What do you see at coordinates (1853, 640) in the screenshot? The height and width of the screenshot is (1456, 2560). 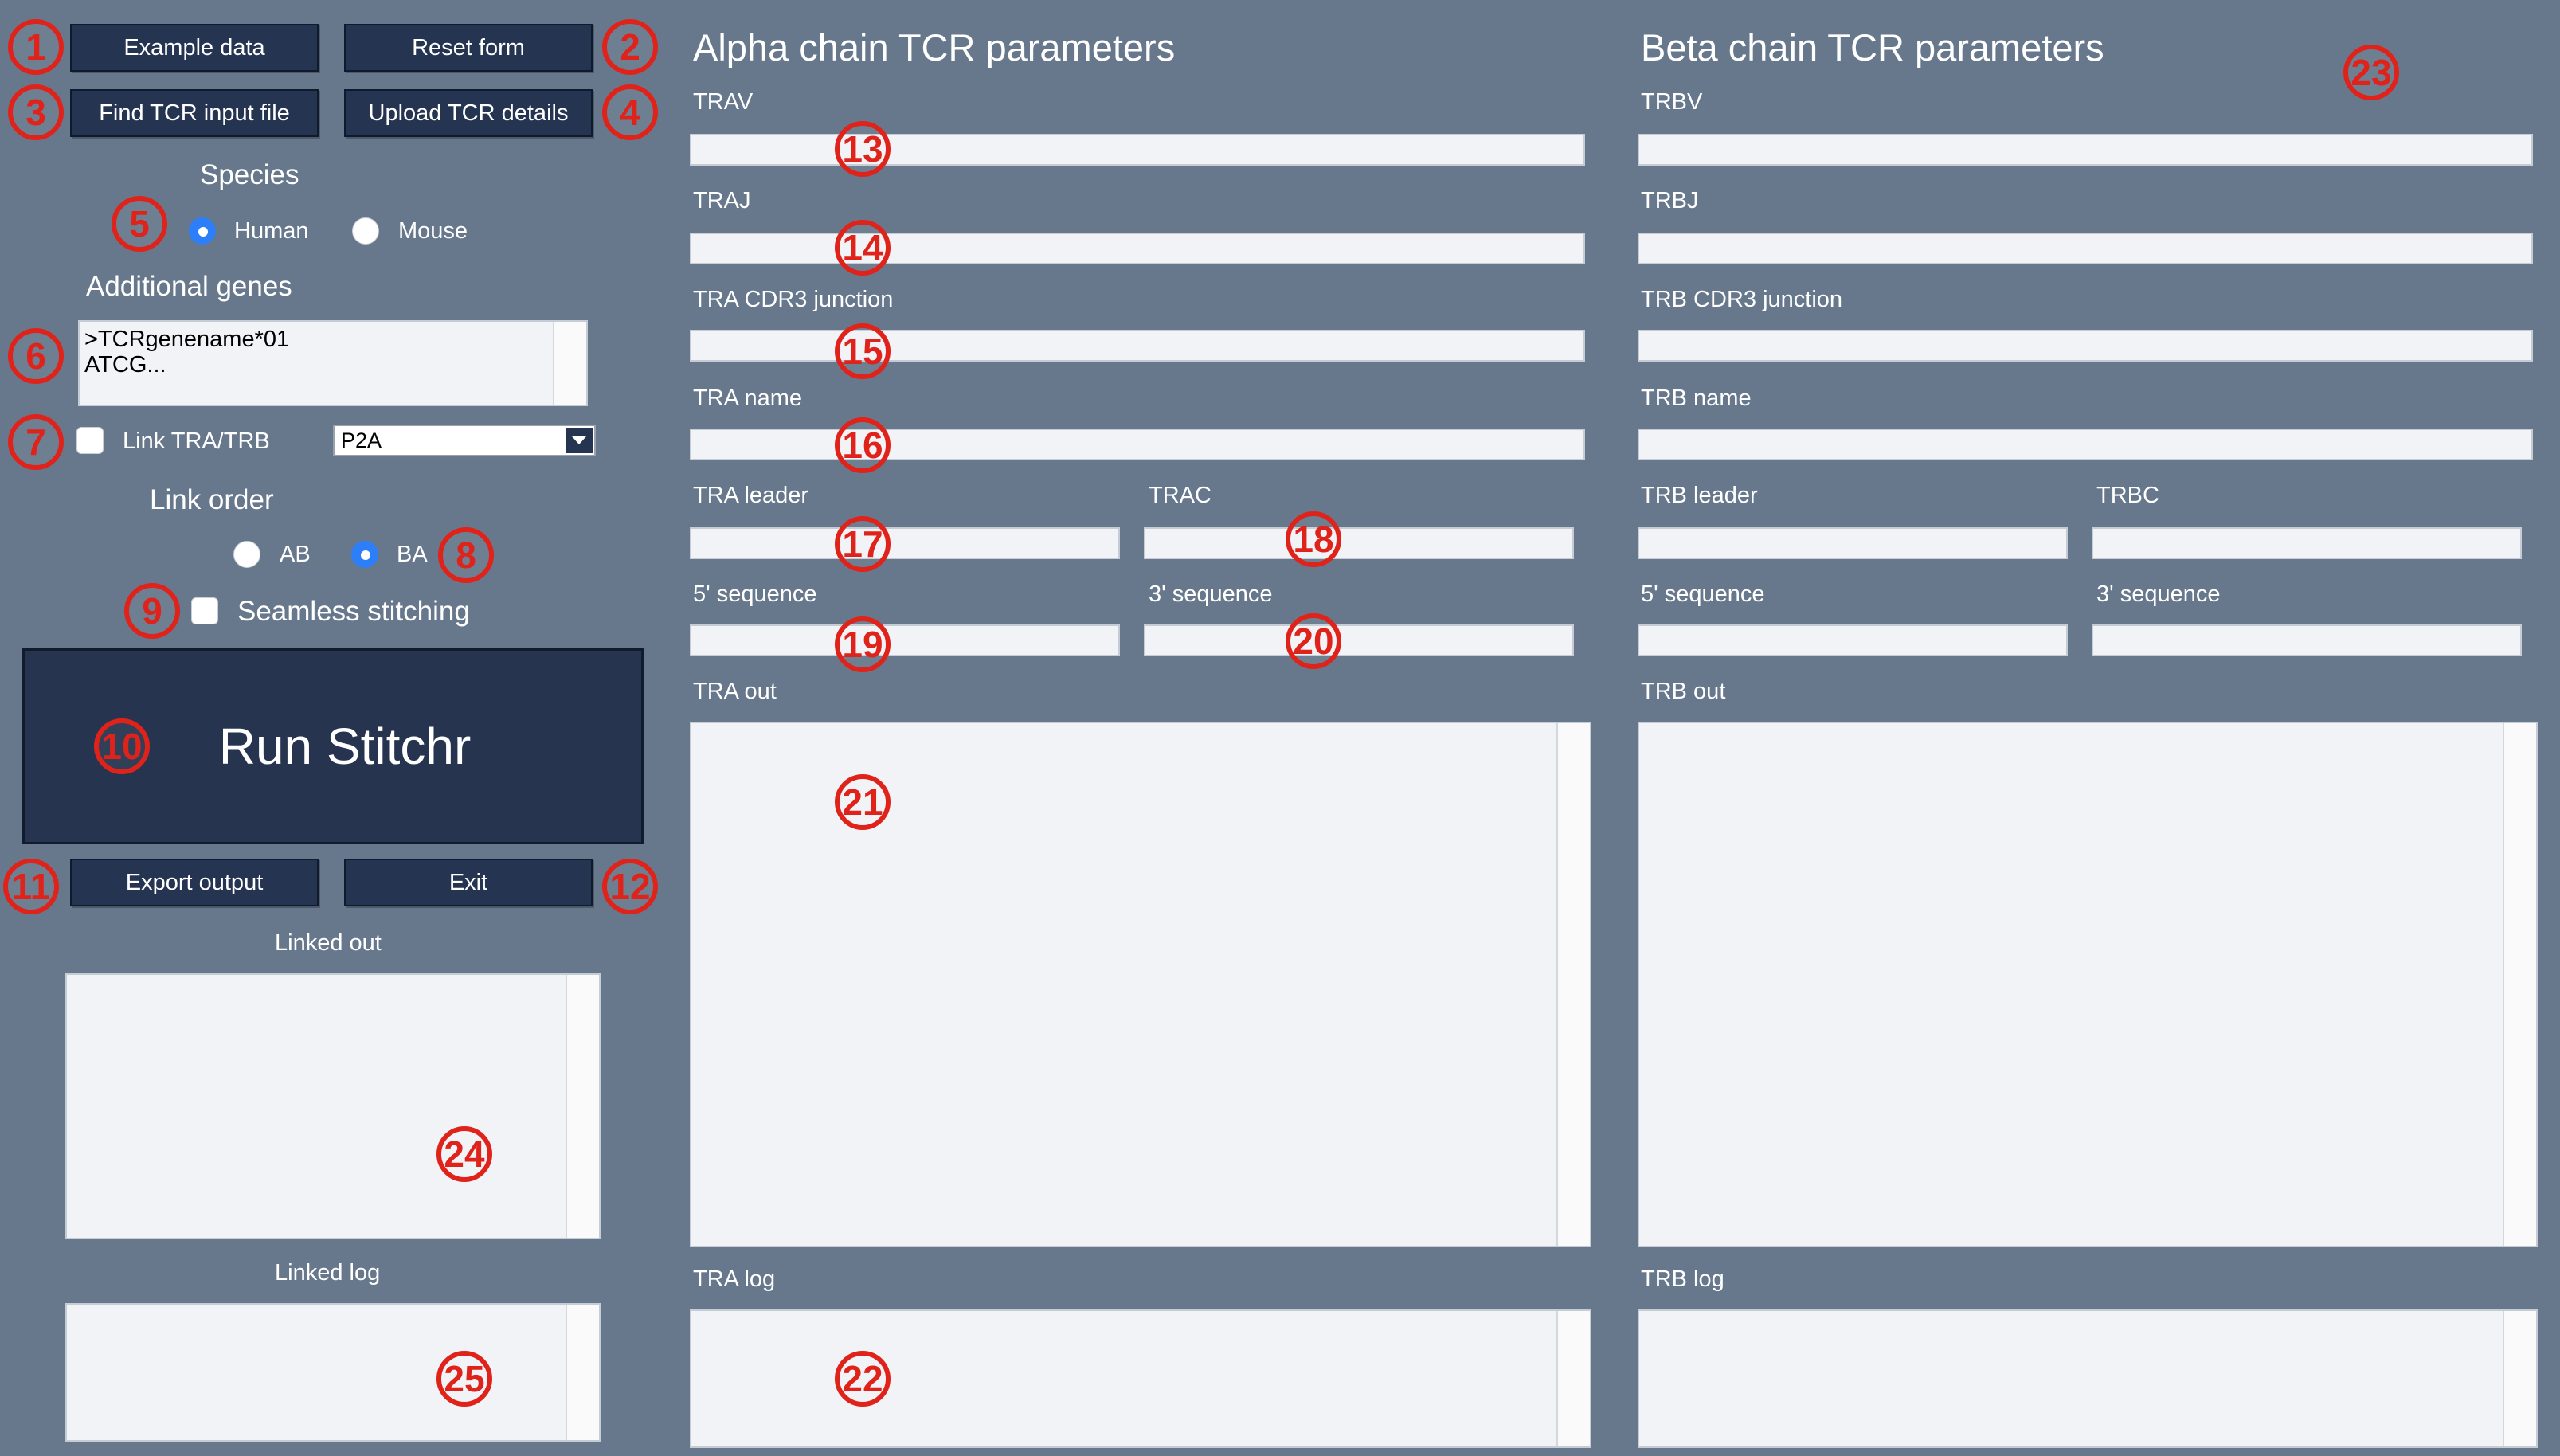 I see `trb-5prime-input` at bounding box center [1853, 640].